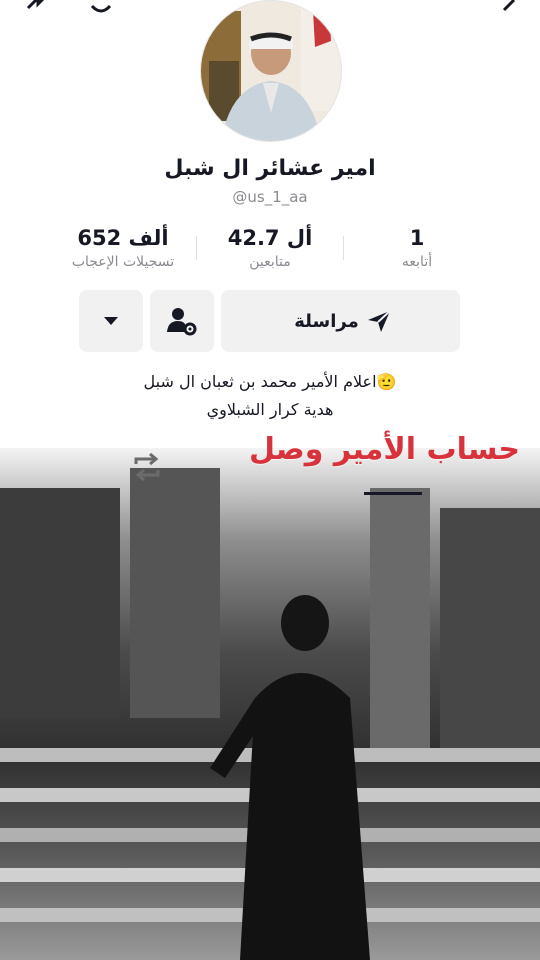 The height and width of the screenshot is (960, 540). What do you see at coordinates (270, 262) in the screenshot?
I see `followers-label: متابعين` at bounding box center [270, 262].